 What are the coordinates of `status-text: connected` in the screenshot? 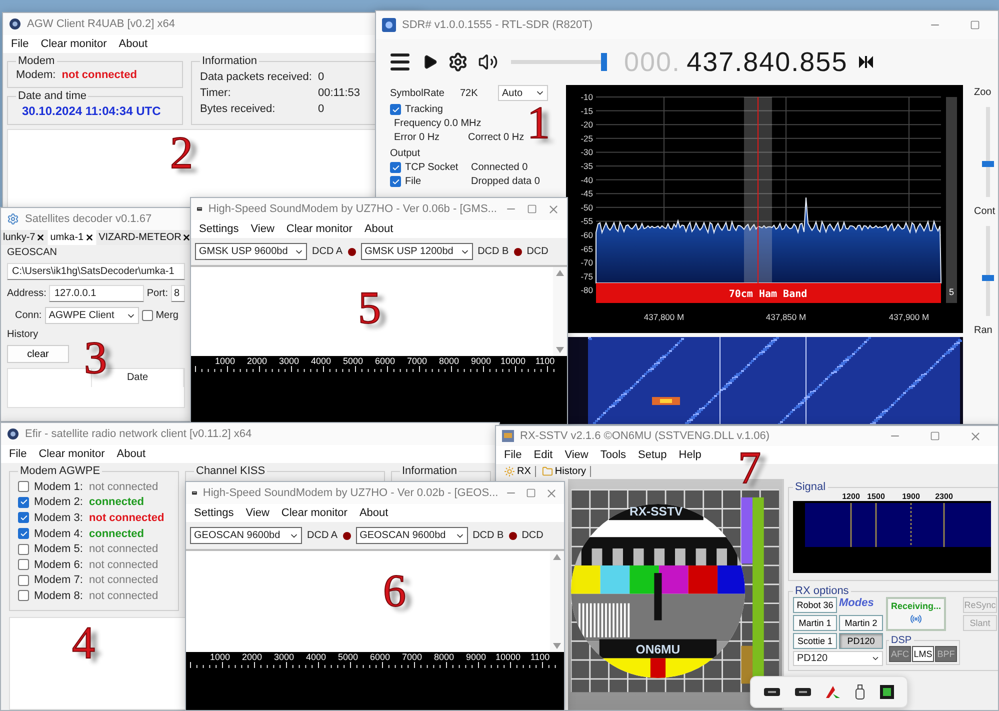 It's located at (116, 502).